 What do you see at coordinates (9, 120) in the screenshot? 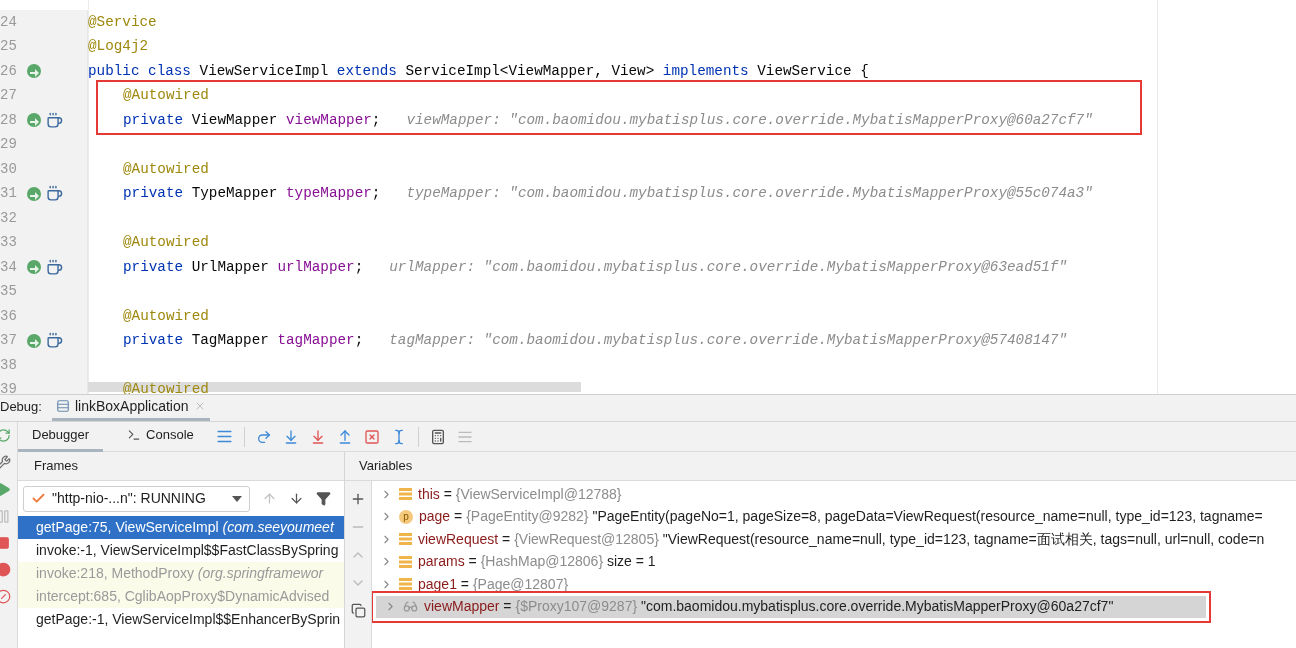
I see `line-number: 28` at bounding box center [9, 120].